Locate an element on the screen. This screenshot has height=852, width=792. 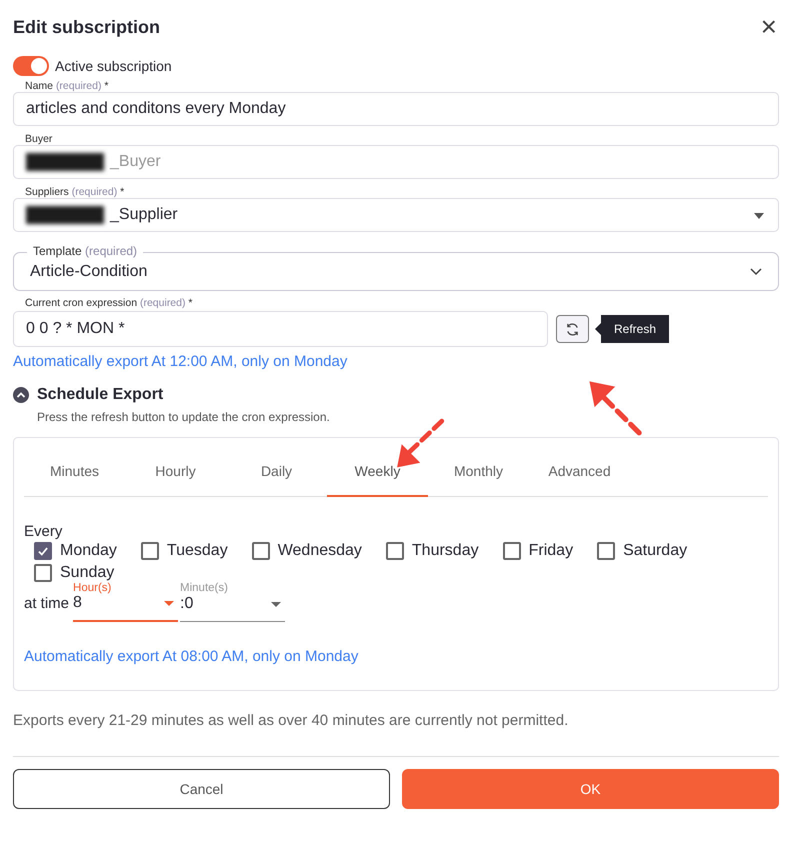
dialog-title: Edit subscription is located at coordinates (86, 27).